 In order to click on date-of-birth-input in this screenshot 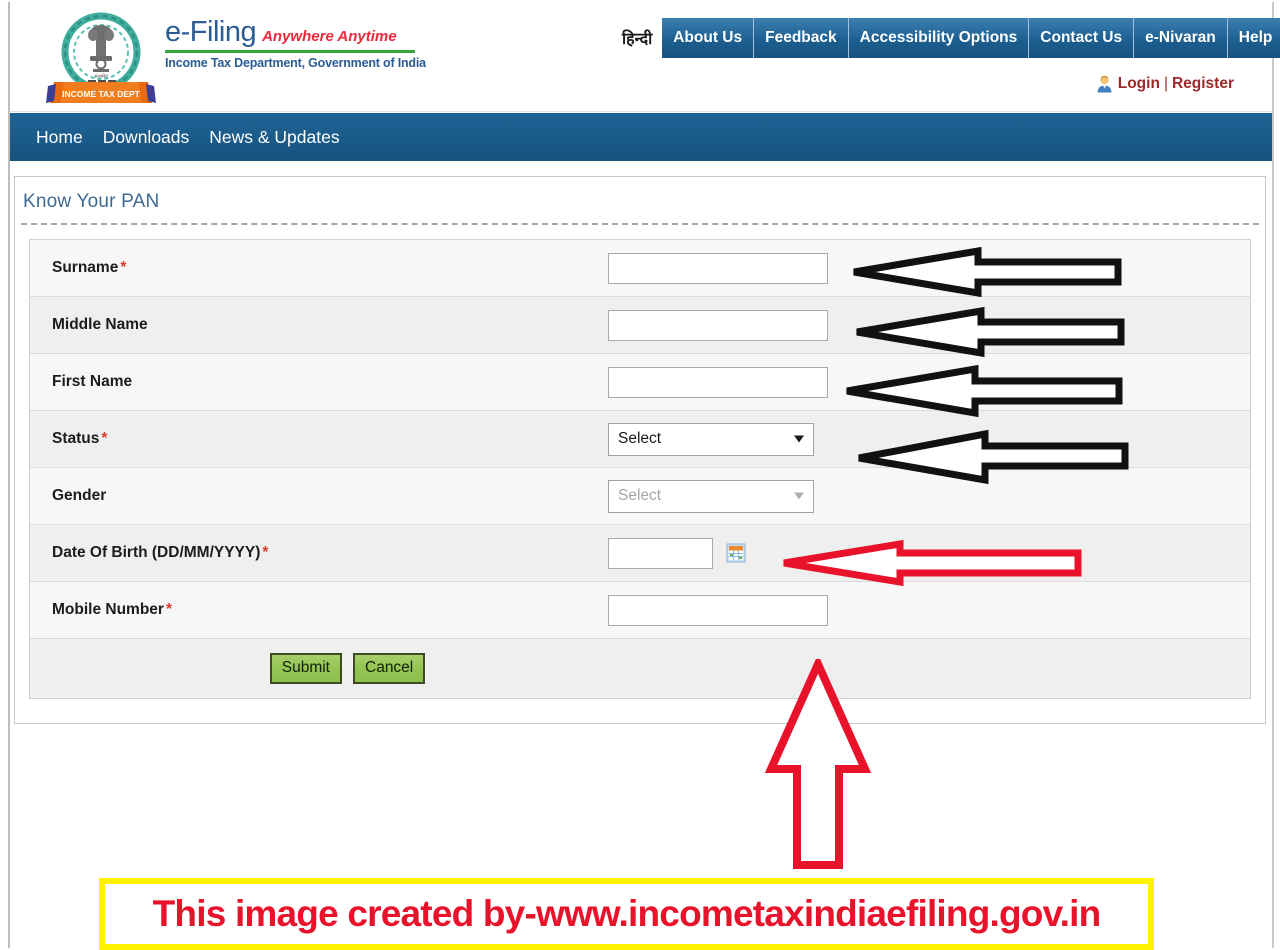, I will do `click(660, 553)`.